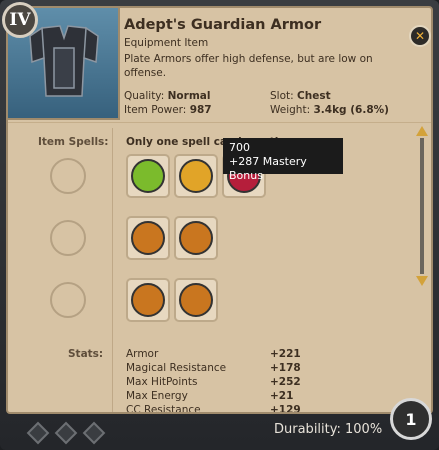 The width and height of the screenshot is (439, 450). I want to click on item-power-attr: Item Power: 987, so click(168, 110).